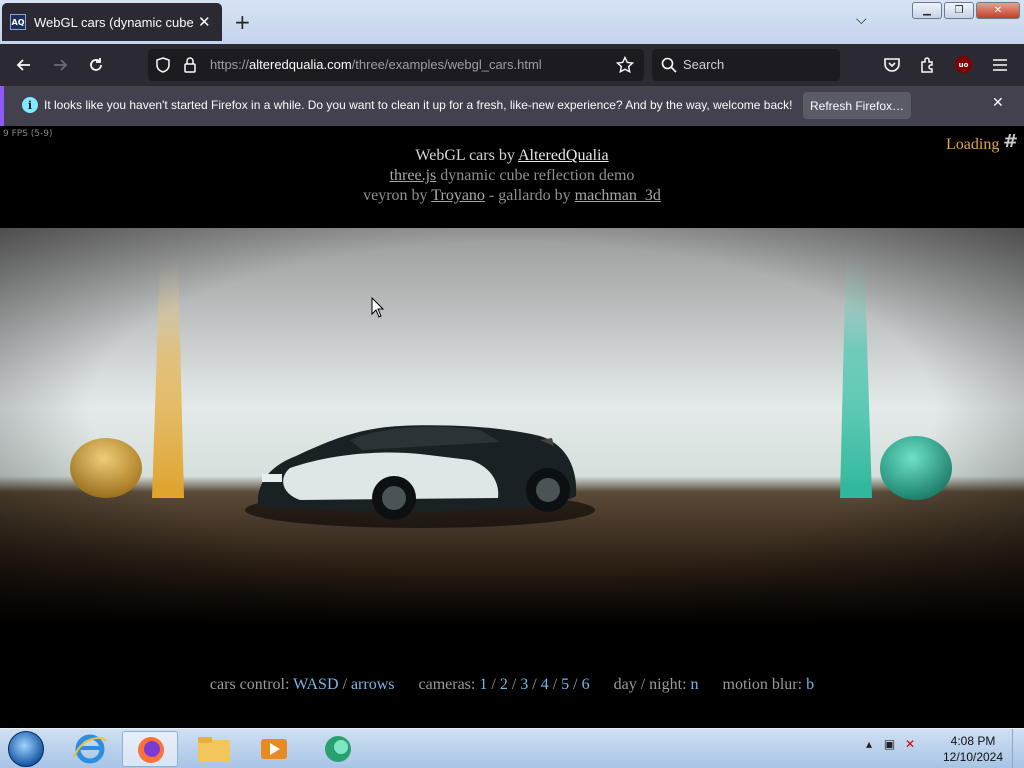  What do you see at coordinates (910, 744) in the screenshot?
I see `volume-muted-icon: ✕` at bounding box center [910, 744].